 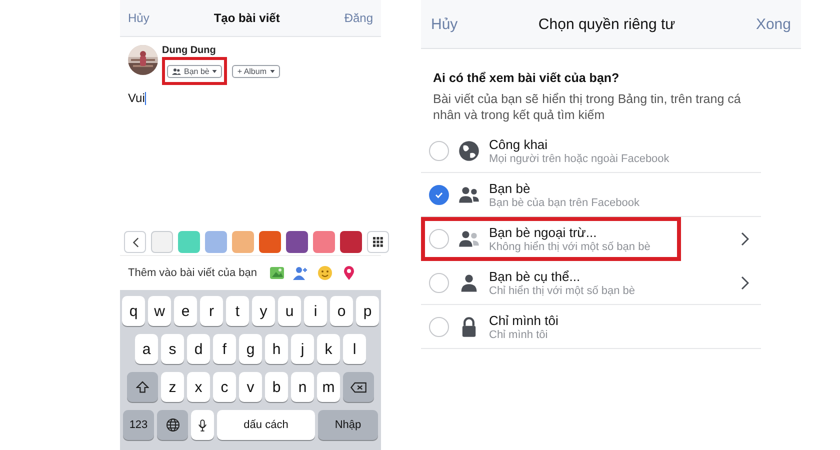 I want to click on more-button, so click(x=378, y=242).